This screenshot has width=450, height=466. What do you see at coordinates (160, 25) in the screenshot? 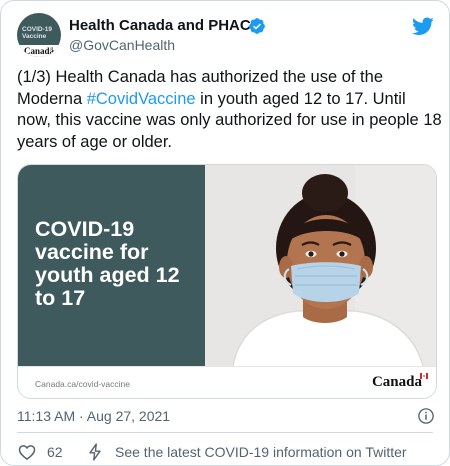
I see `display-name: Health Canada and PHAC` at bounding box center [160, 25].